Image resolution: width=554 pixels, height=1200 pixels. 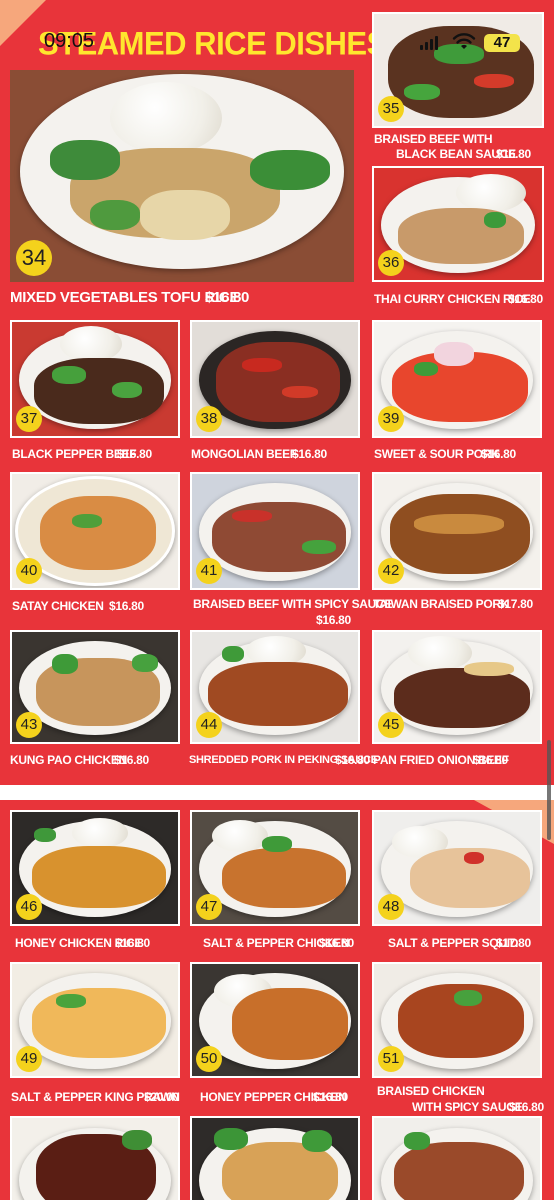 I want to click on dish-number-badge: 36, so click(x=391, y=263).